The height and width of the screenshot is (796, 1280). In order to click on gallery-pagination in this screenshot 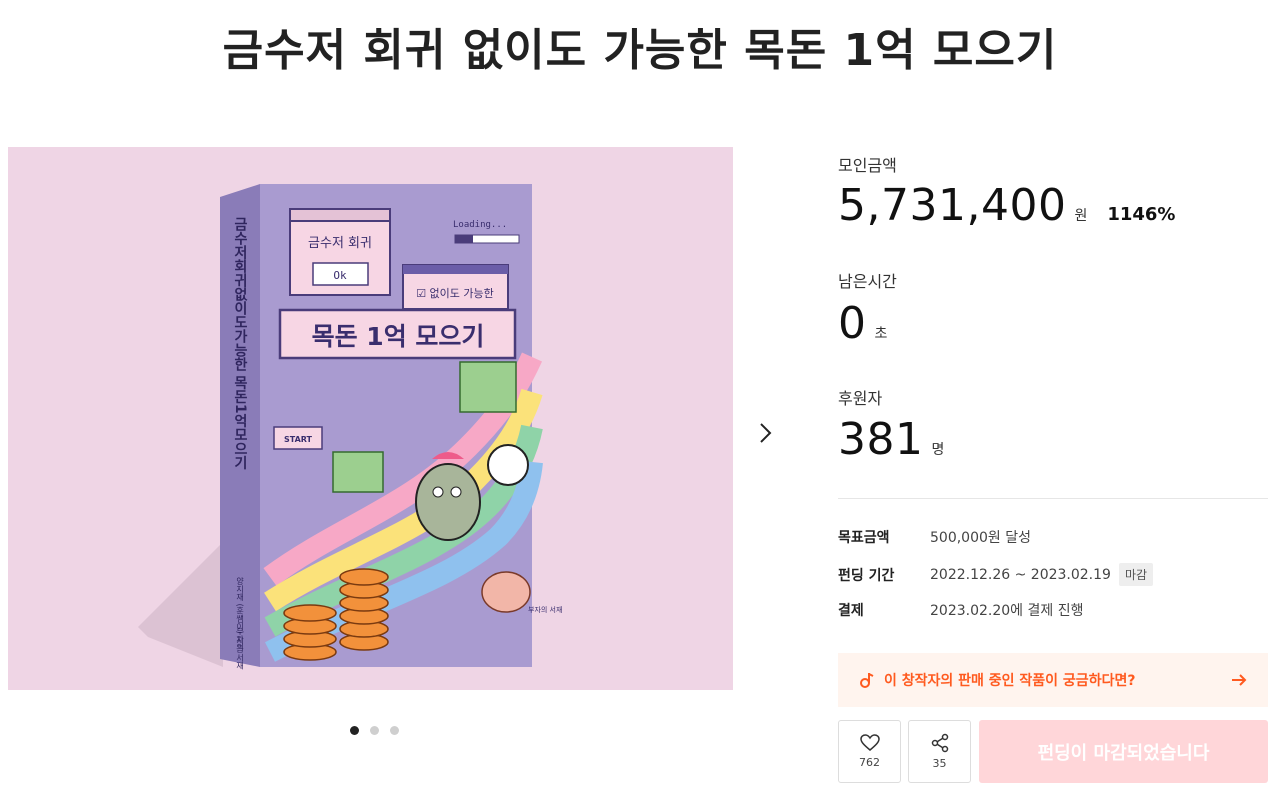, I will do `click(374, 730)`.